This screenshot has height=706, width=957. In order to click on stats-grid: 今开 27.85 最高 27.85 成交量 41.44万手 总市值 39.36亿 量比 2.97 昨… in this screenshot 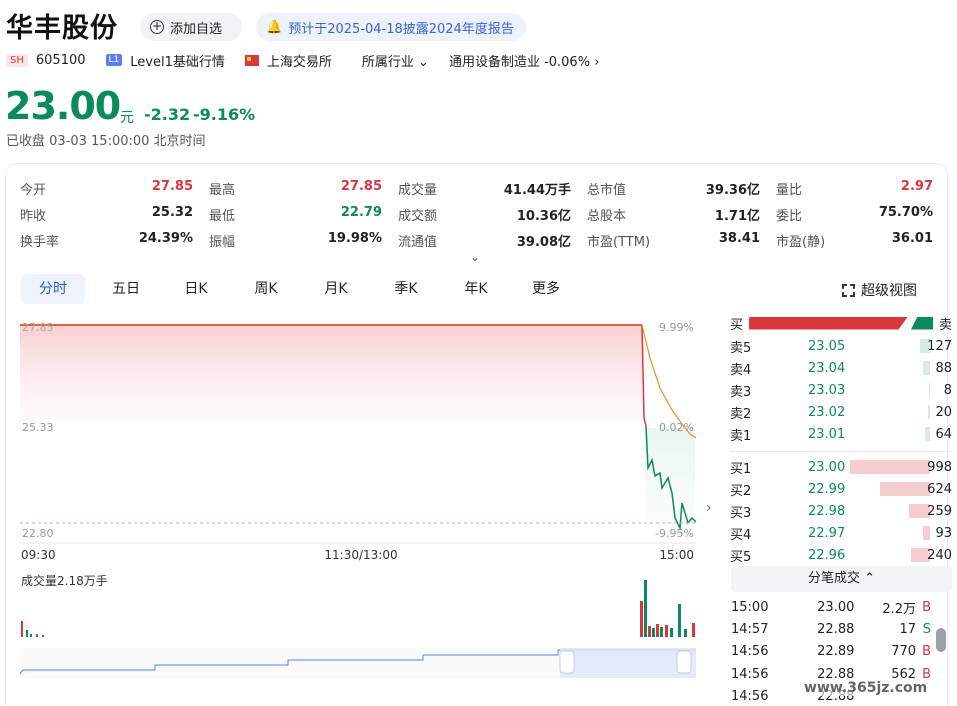, I will do `click(477, 214)`.